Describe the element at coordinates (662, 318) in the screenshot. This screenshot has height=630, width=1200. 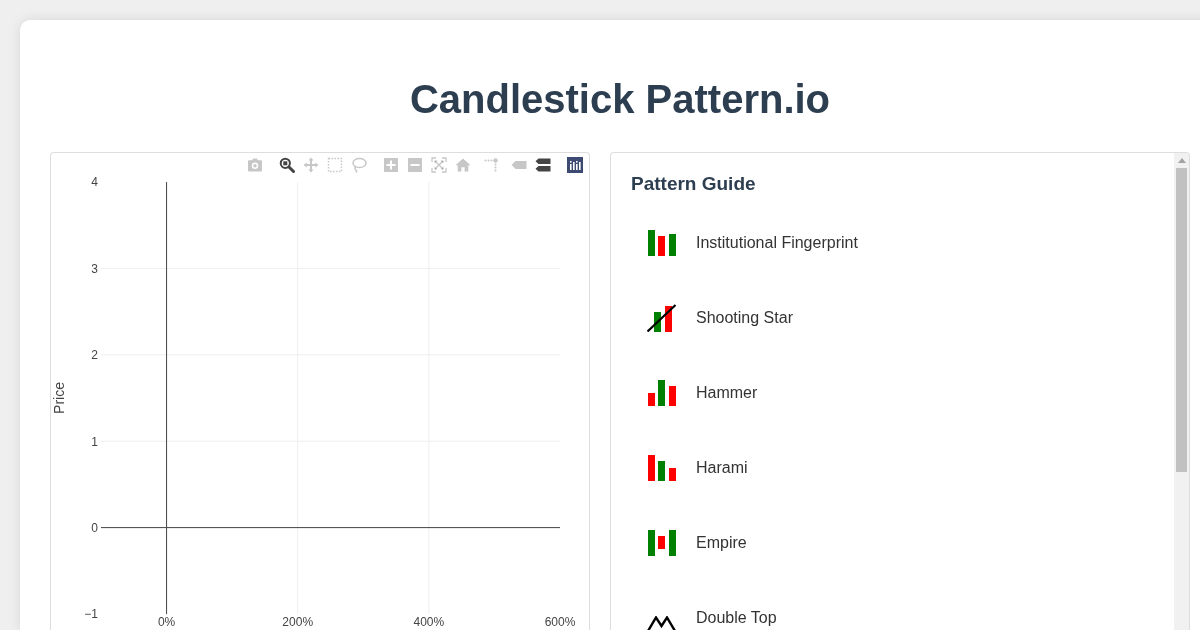
I see `candles-with-line-icon` at that location.